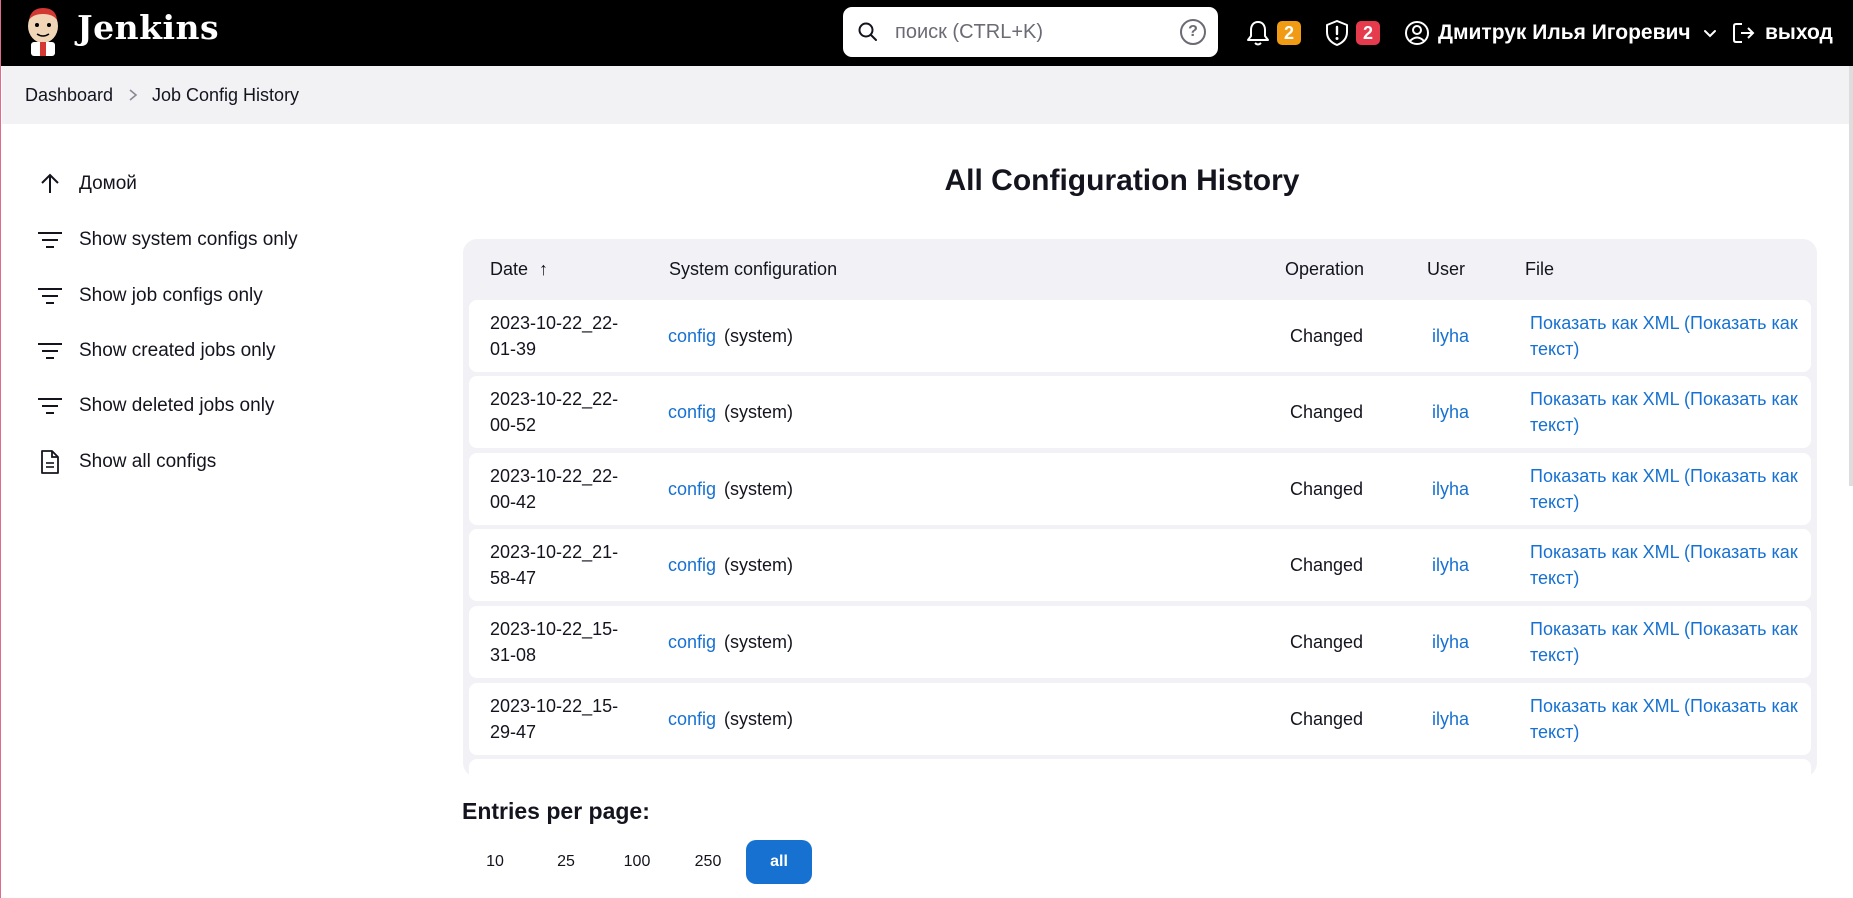 Image resolution: width=1853 pixels, height=898 pixels. Describe the element at coordinates (108, 183) in the screenshot. I see `sidebar-item-label: Домой` at that location.